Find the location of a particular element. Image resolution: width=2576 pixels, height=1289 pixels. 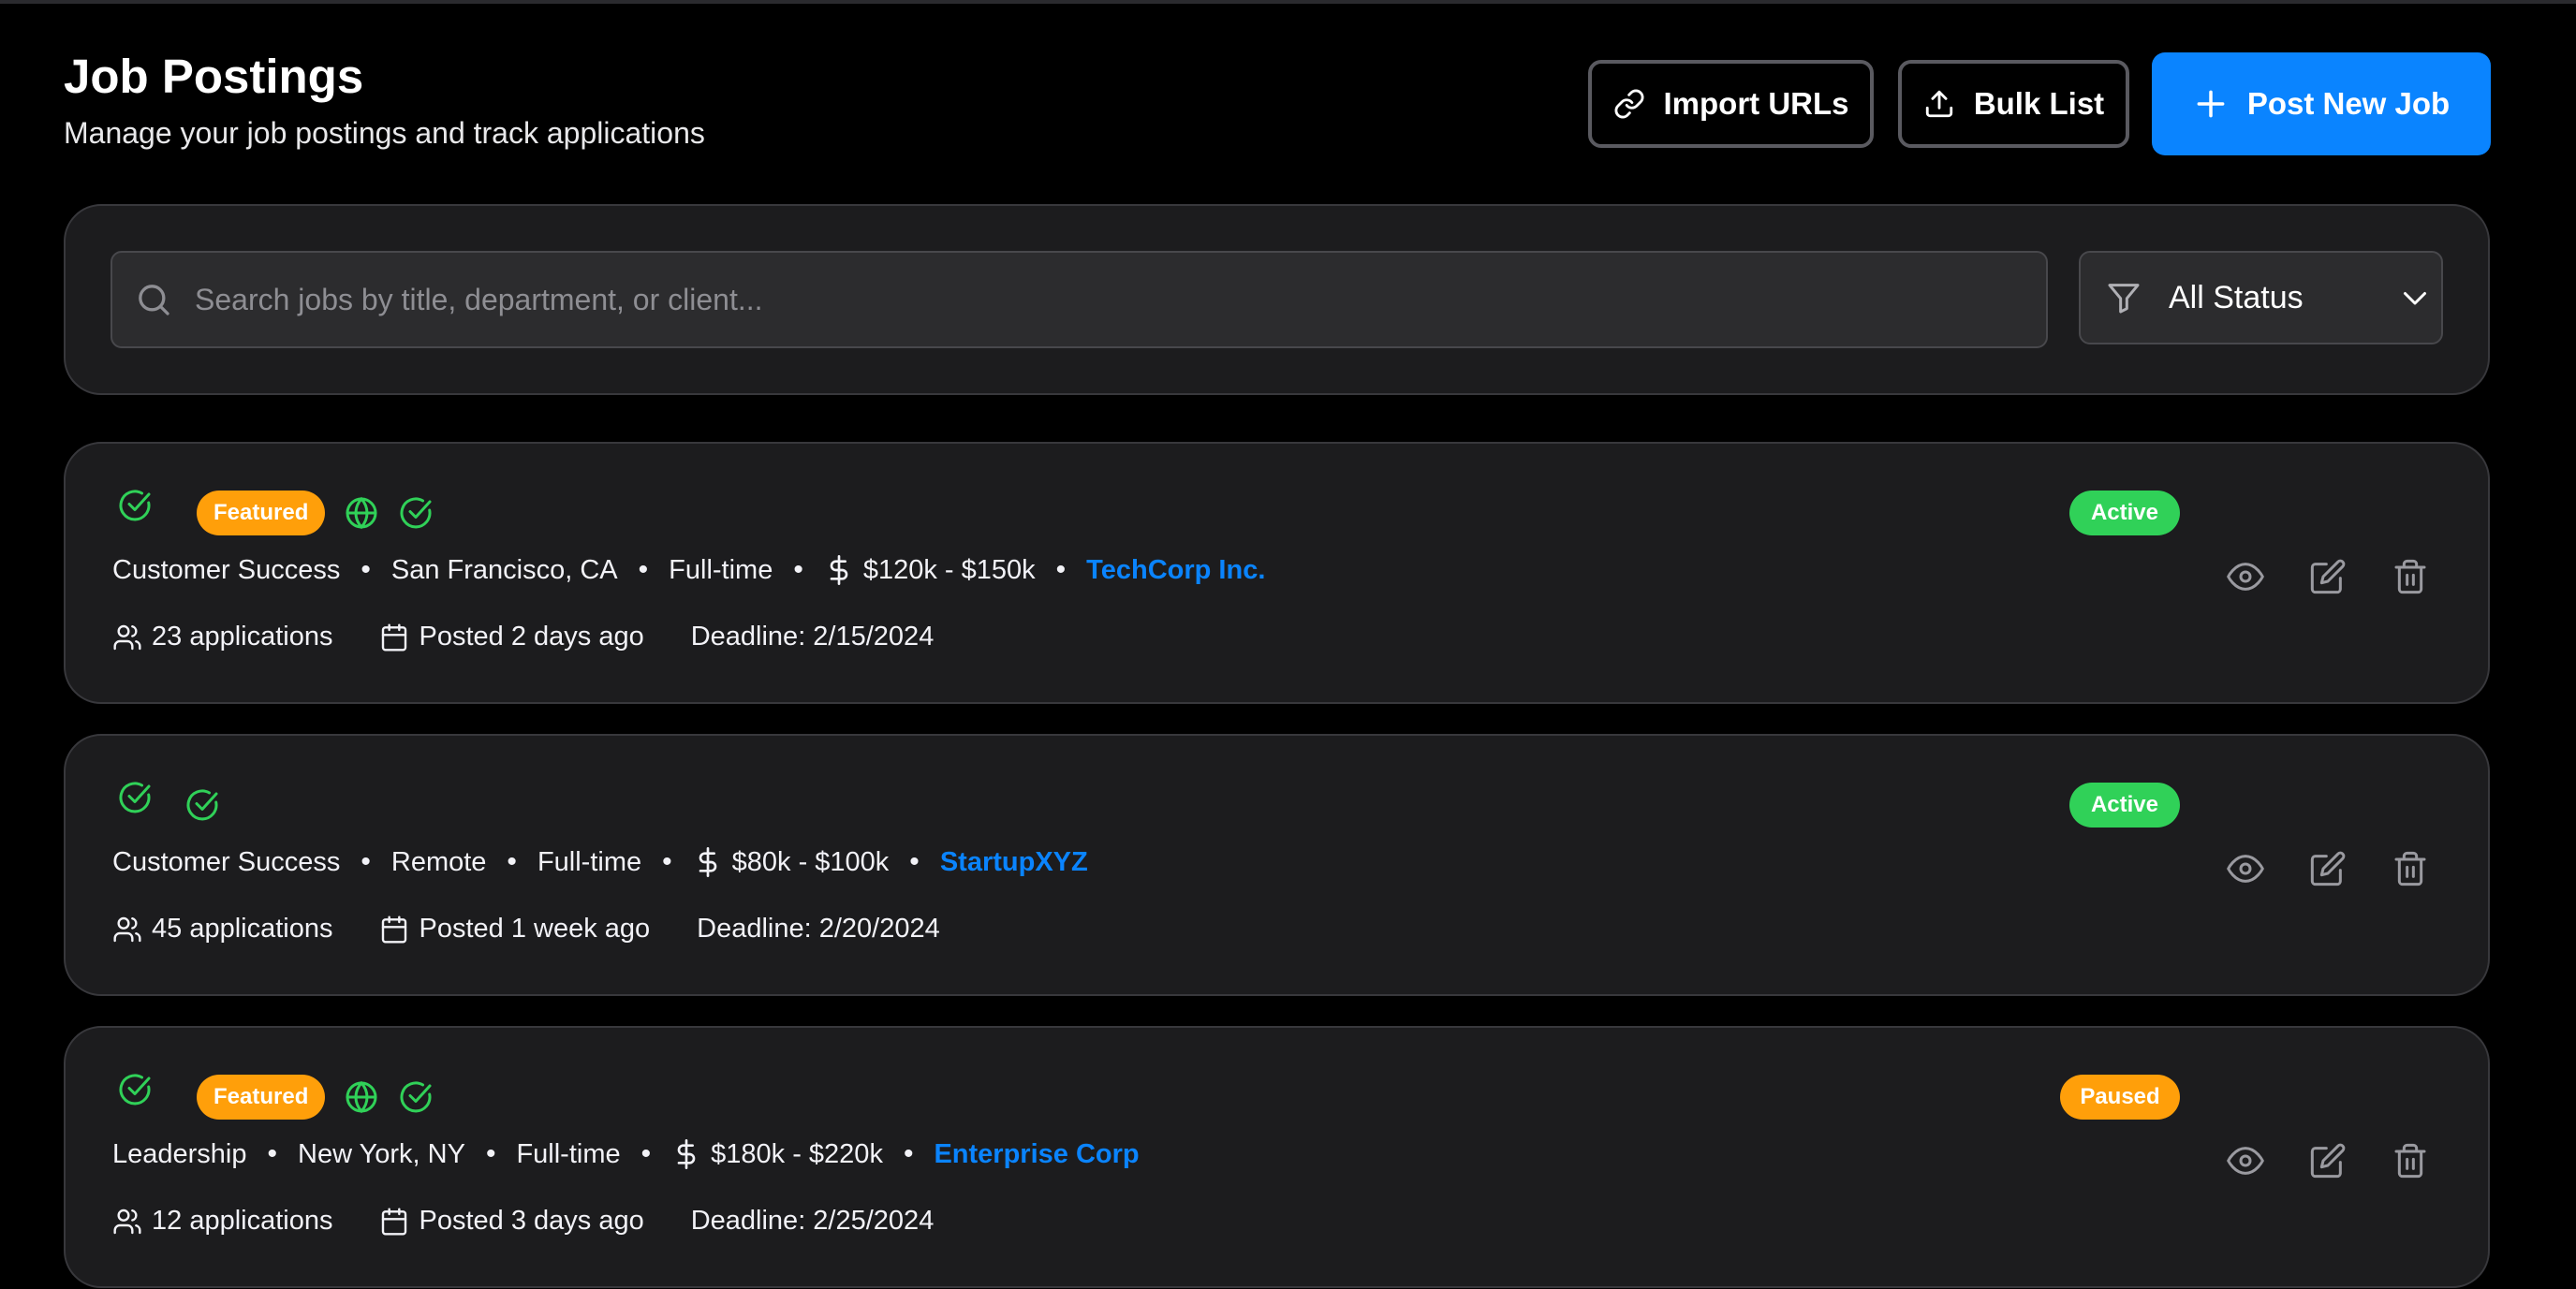

location: San Francisco, CA is located at coordinates (504, 570).